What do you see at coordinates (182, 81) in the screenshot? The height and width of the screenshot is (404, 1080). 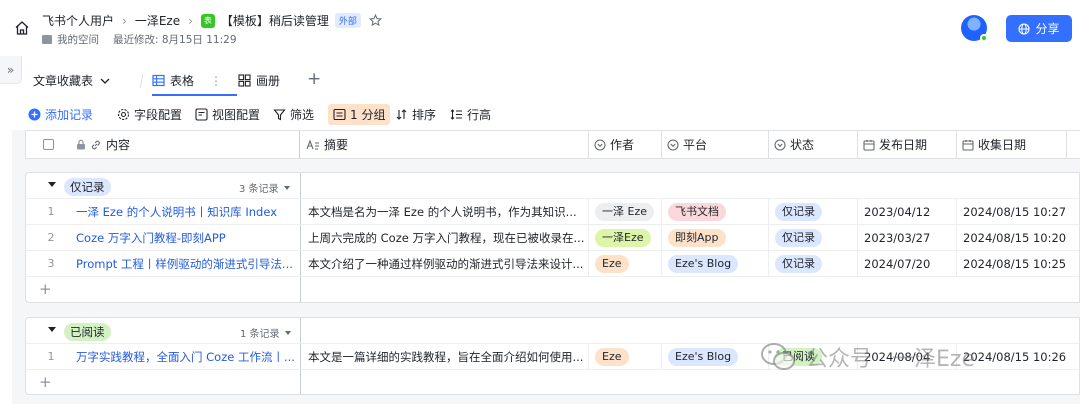 I see `tab-grid-label: 表格` at bounding box center [182, 81].